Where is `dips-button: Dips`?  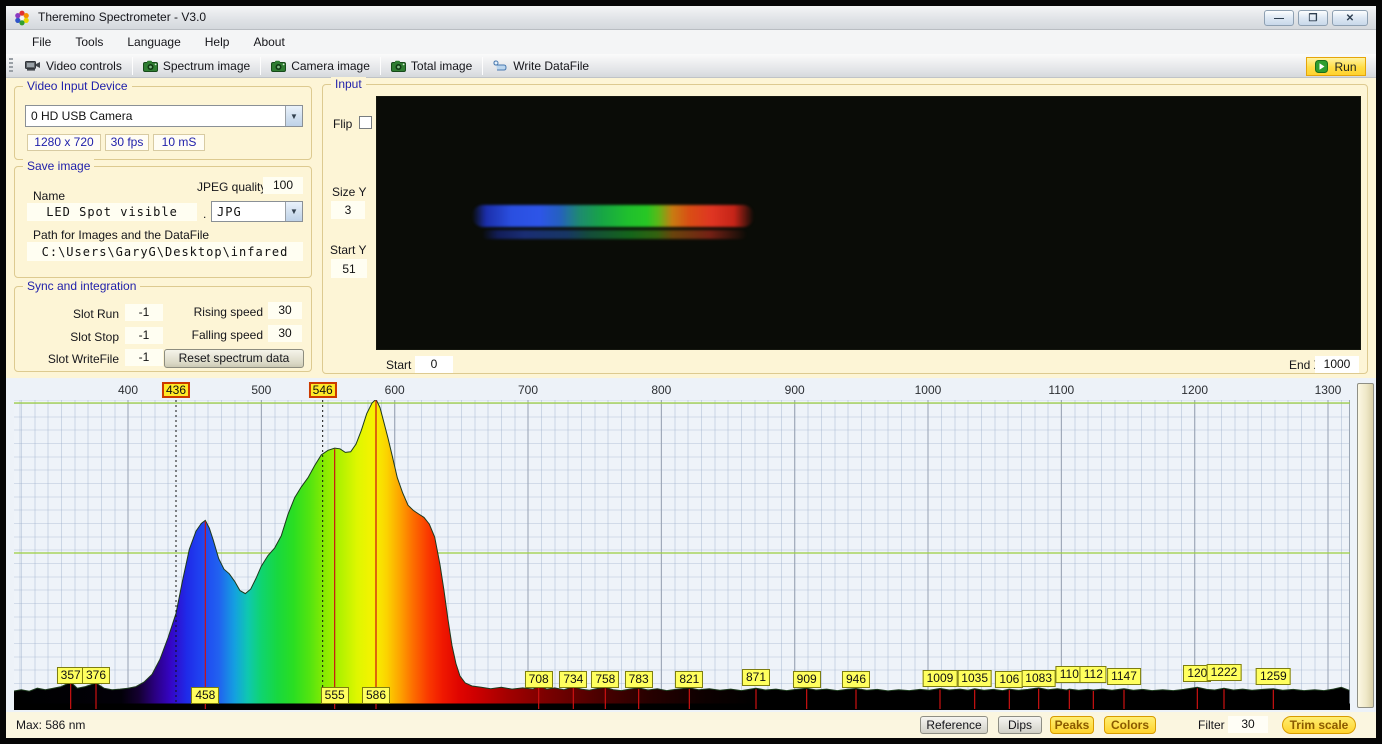
dips-button: Dips is located at coordinates (1020, 725).